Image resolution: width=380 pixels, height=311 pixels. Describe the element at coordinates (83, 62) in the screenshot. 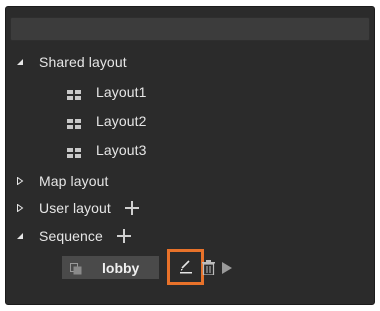

I see `tree-node-label: Shared layout` at that location.